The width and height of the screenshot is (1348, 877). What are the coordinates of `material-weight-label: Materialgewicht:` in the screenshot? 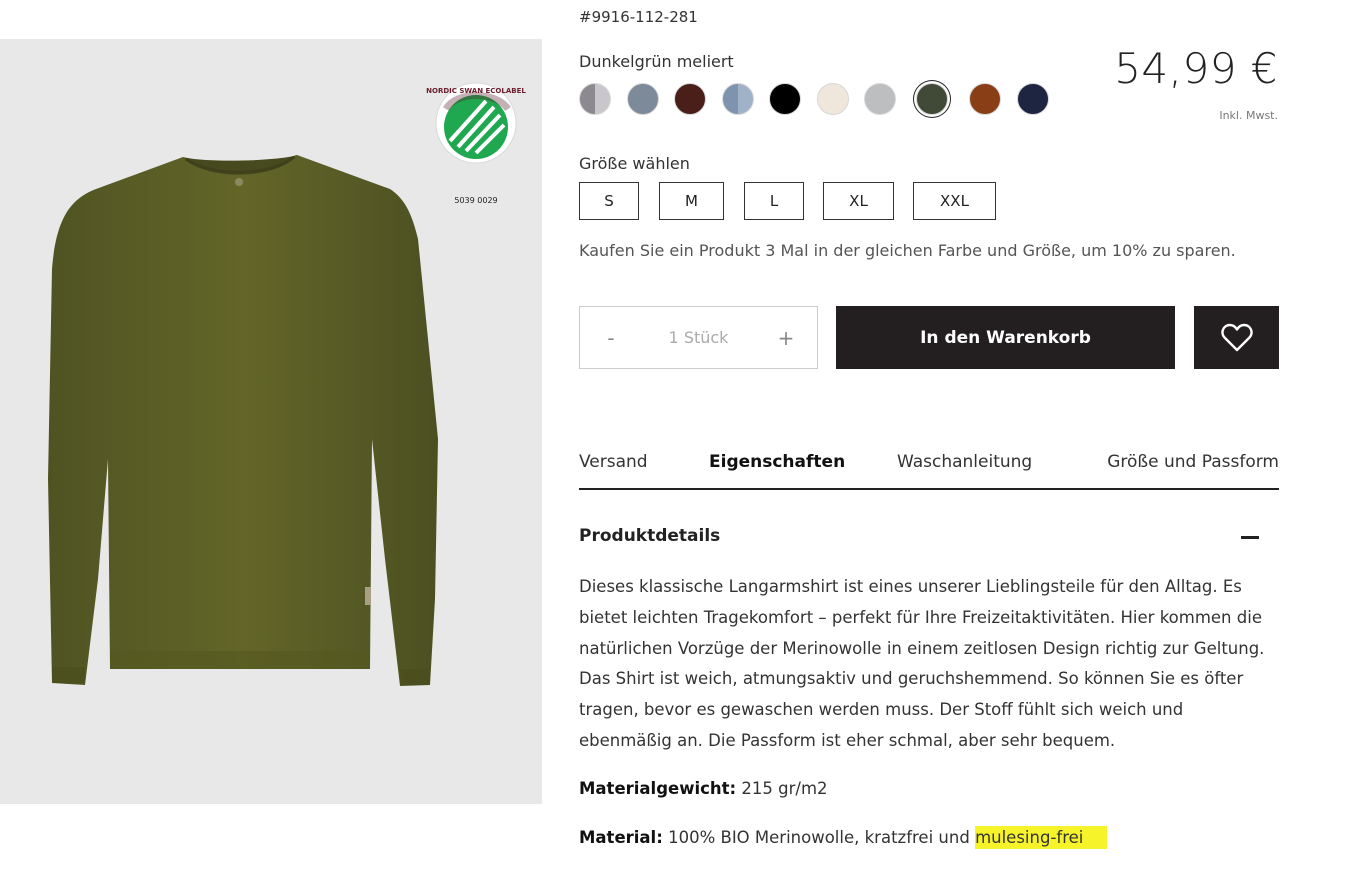 It's located at (658, 788).